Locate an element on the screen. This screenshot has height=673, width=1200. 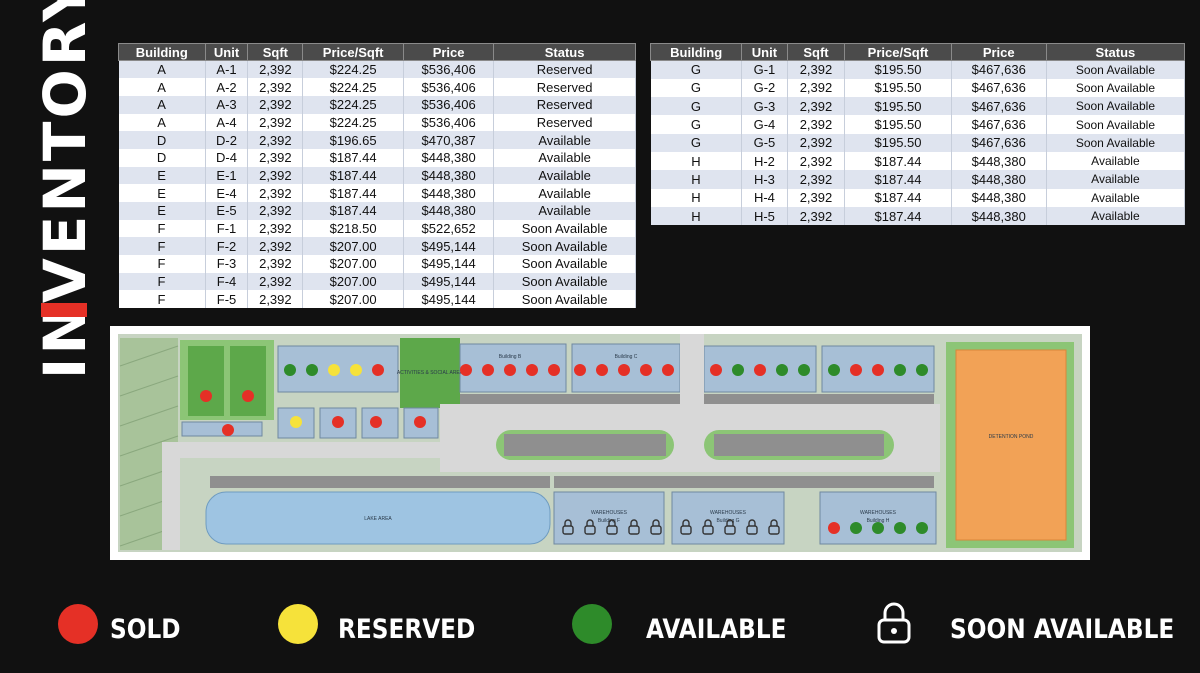
table-row: G G-4 2,392 $195.50 $467,636 Soon Available is located at coordinates (918, 124).